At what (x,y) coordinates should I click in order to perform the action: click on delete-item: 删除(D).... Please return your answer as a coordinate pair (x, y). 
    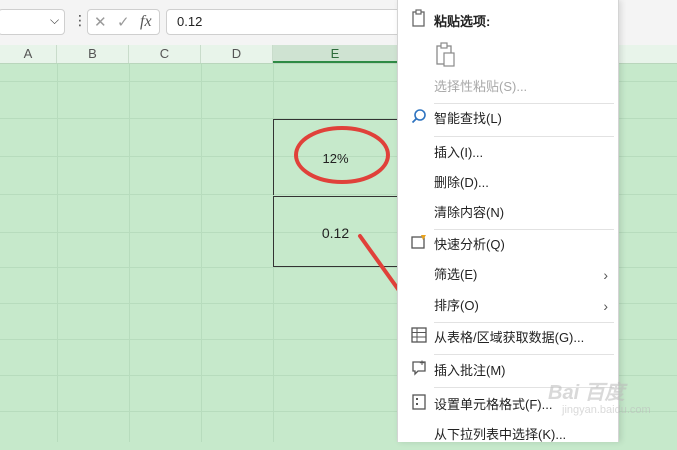
    Looking at the image, I should click on (508, 183).